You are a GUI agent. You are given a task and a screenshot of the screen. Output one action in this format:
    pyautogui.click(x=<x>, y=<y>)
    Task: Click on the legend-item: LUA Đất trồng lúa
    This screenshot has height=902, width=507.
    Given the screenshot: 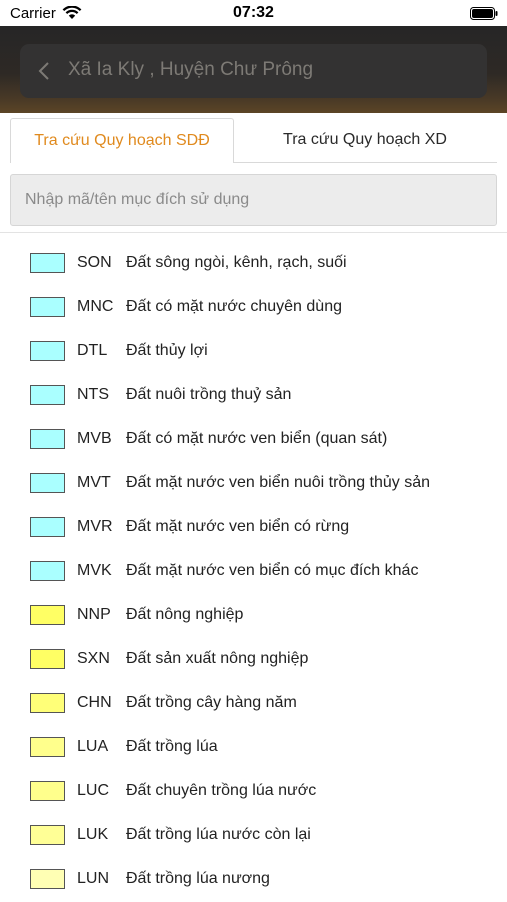 What is the action you would take?
    pyautogui.click(x=253, y=748)
    